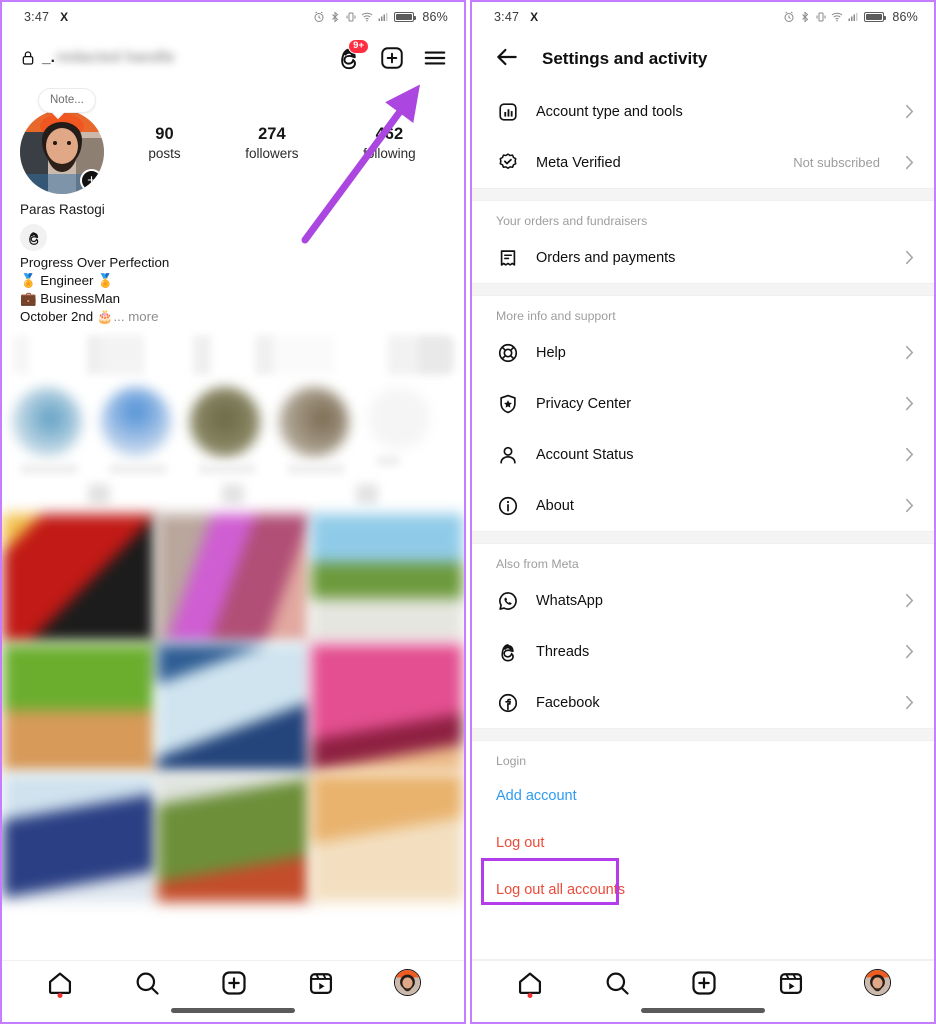 Image resolution: width=936 pixels, height=1024 pixels. Describe the element at coordinates (507, 59) in the screenshot. I see `back-arrow-icon` at that location.